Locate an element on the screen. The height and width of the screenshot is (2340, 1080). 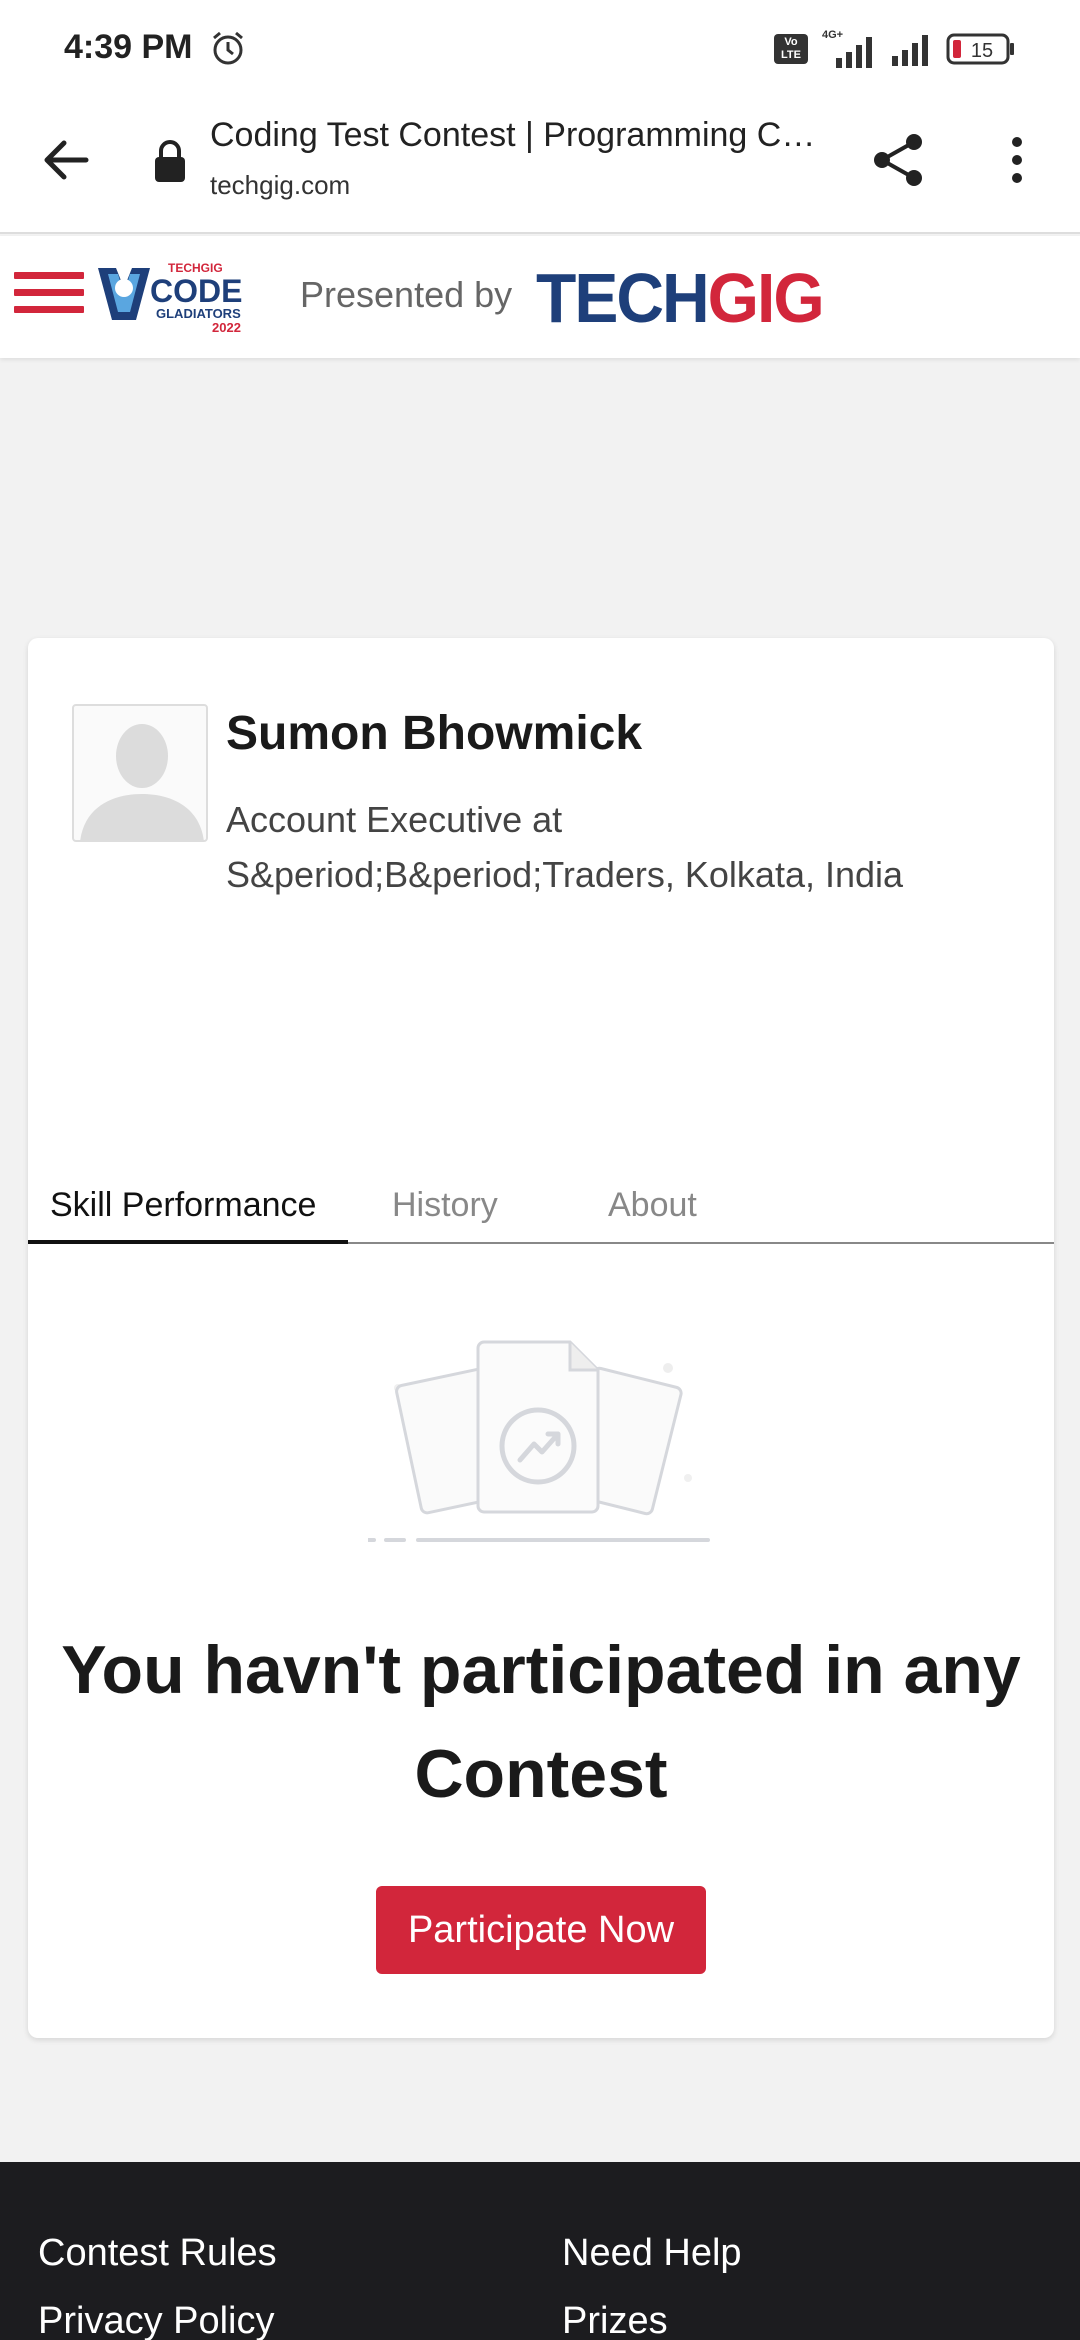
more-vertical-icon is located at coordinates (1017, 160).